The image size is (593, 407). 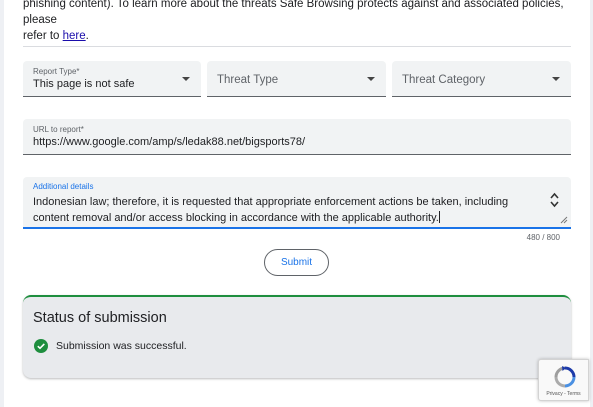 I want to click on url-label: URL to report*, so click(x=58, y=129).